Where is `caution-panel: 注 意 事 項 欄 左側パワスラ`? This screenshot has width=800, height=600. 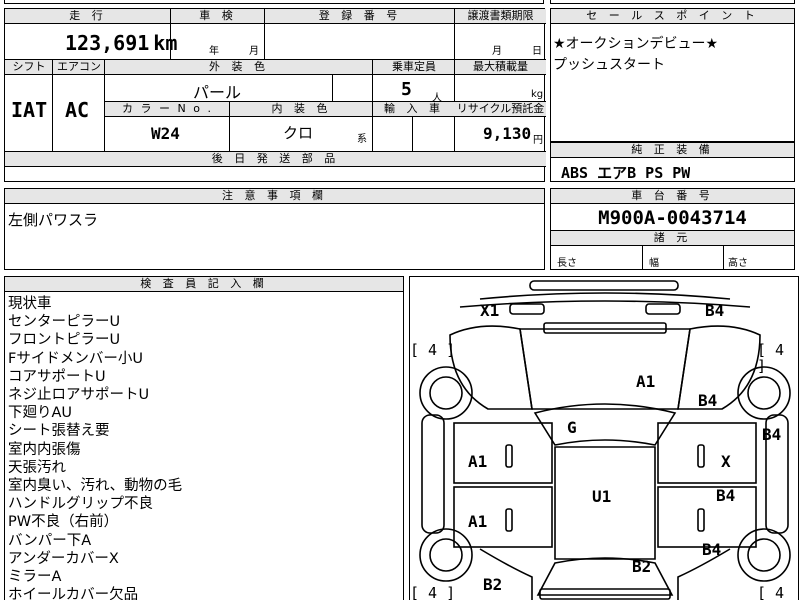 caution-panel: 注 意 事 項 欄 左側パワスラ is located at coordinates (274, 229).